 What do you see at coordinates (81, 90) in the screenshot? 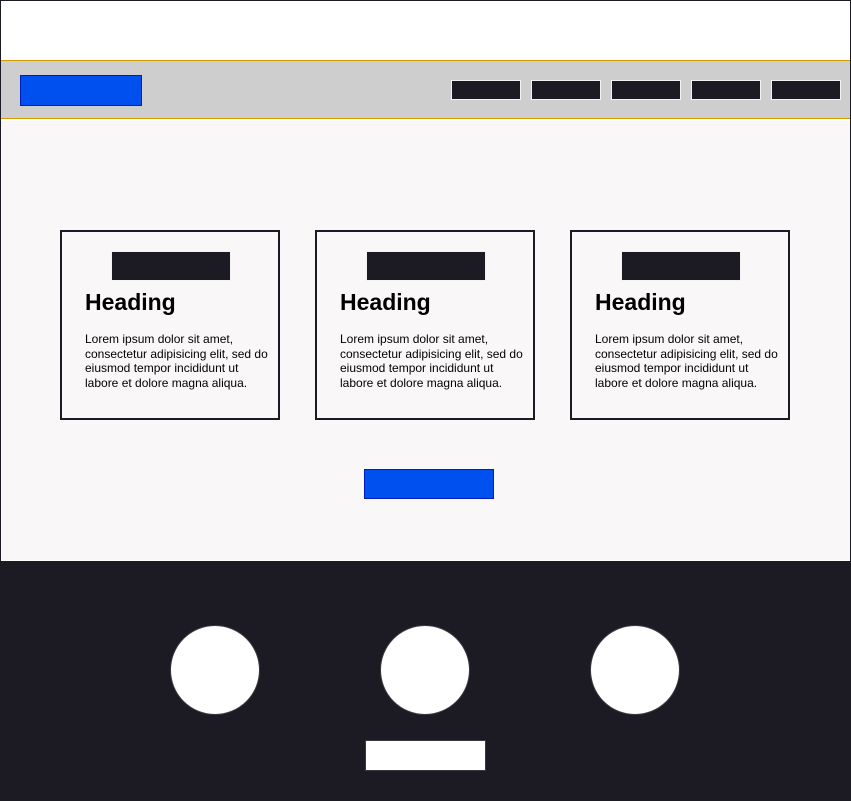
I see `logo-placeholder` at bounding box center [81, 90].